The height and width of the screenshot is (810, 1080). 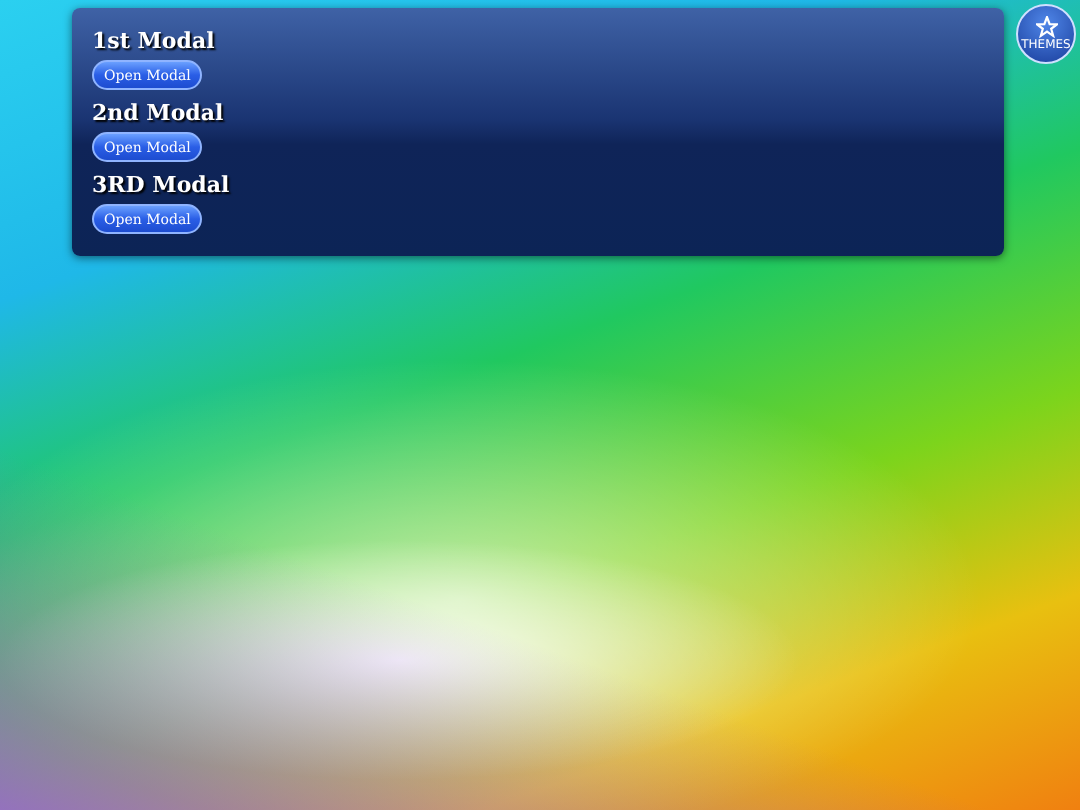 What do you see at coordinates (1046, 27) in the screenshot?
I see `star-icon` at bounding box center [1046, 27].